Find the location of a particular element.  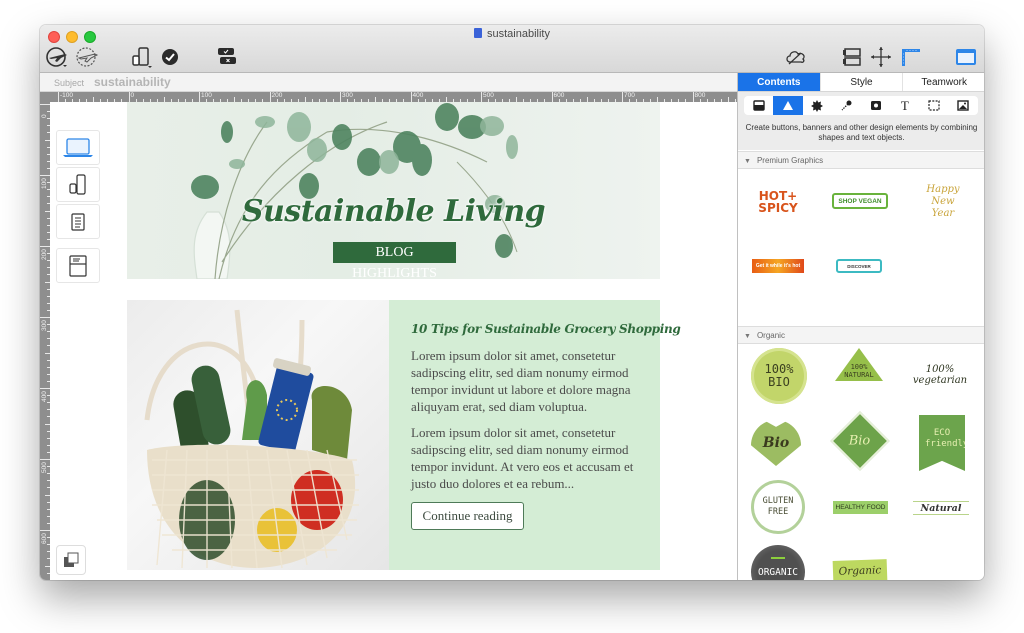

device-desktop-button is located at coordinates (78, 147).